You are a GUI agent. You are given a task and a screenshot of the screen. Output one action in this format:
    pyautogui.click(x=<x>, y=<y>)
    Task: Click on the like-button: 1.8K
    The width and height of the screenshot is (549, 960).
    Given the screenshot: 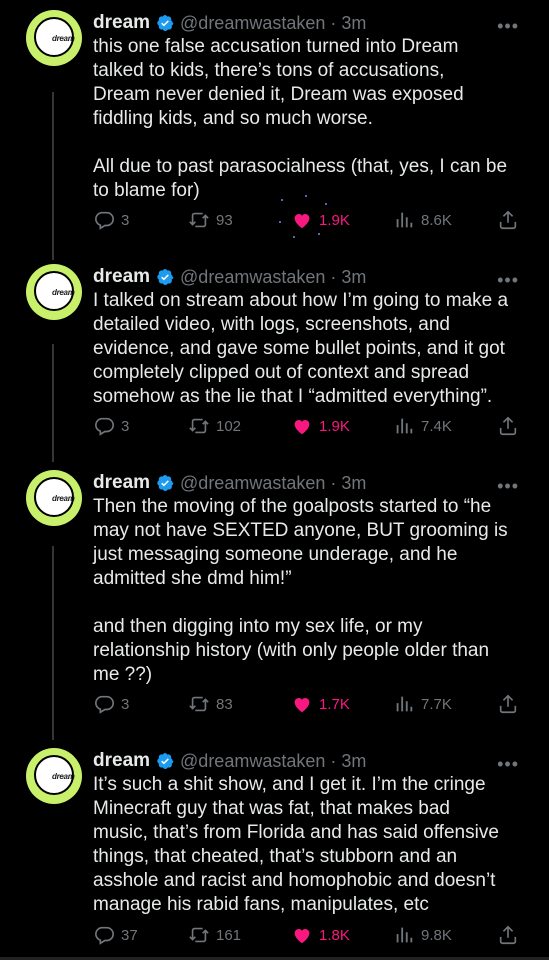 What is the action you would take?
    pyautogui.click(x=320, y=935)
    